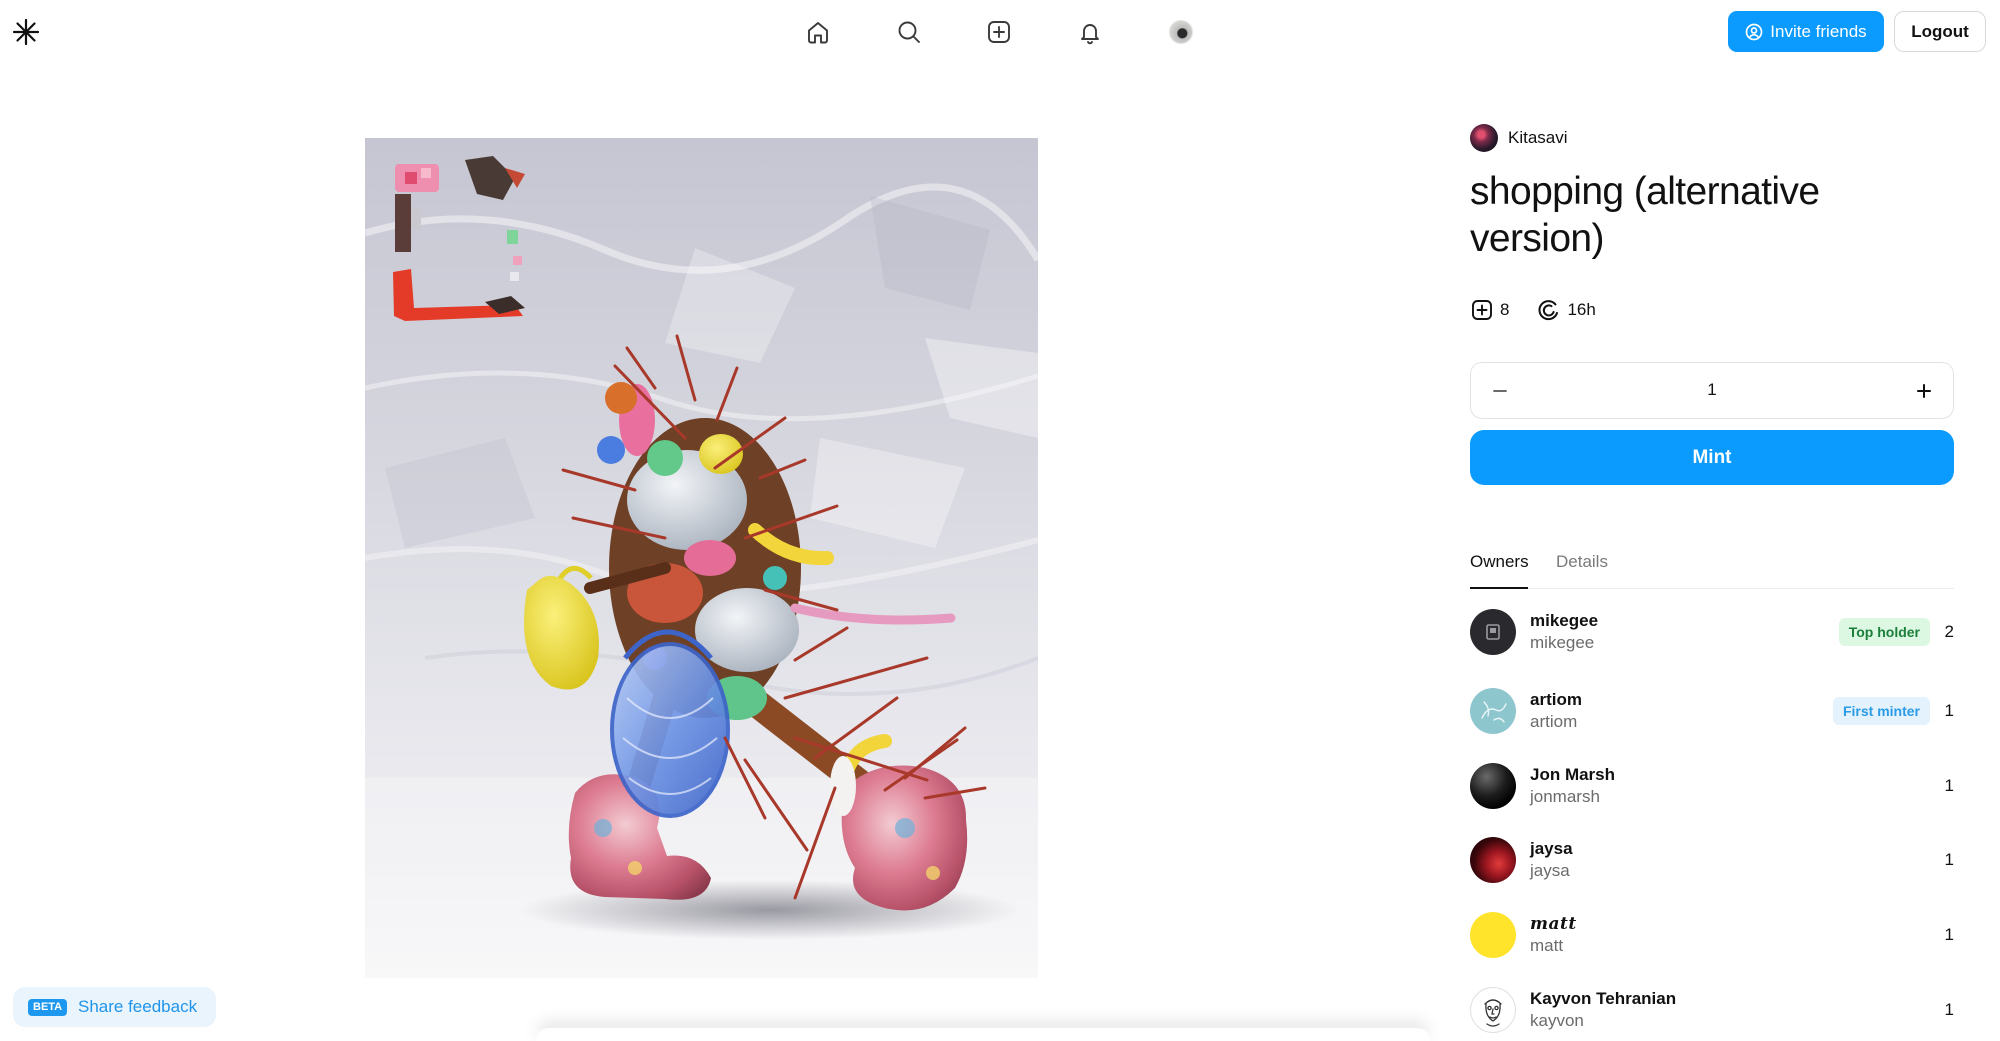  I want to click on artist-name: Kitasavi, so click(1538, 137).